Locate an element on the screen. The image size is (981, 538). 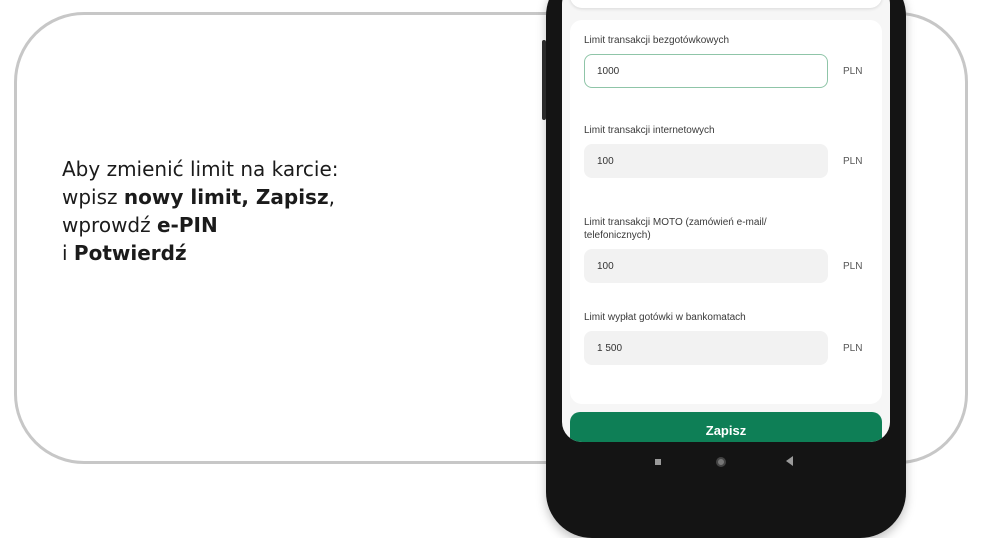
instruction-bold-part: nowy limit, Zapisz is located at coordinates (226, 197).